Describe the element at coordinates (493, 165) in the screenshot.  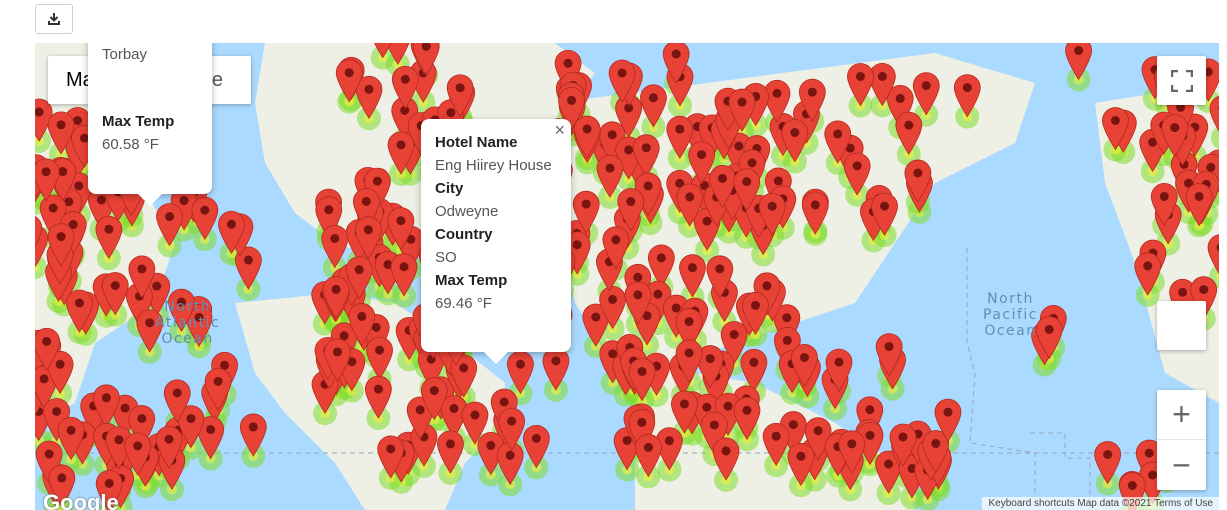
I see `info-hotel-value: Eng Hiirey House` at that location.